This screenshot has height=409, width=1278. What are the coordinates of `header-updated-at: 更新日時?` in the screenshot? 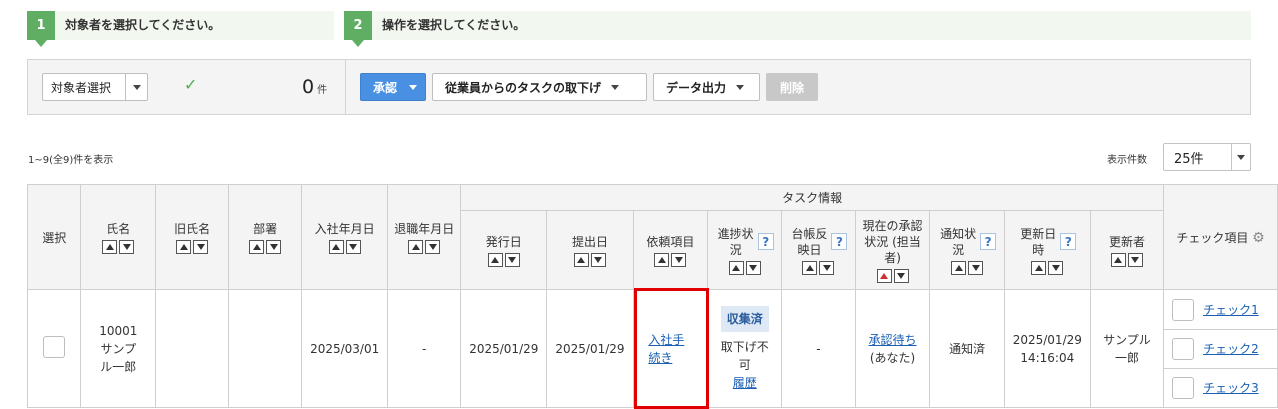 It's located at (1047, 250).